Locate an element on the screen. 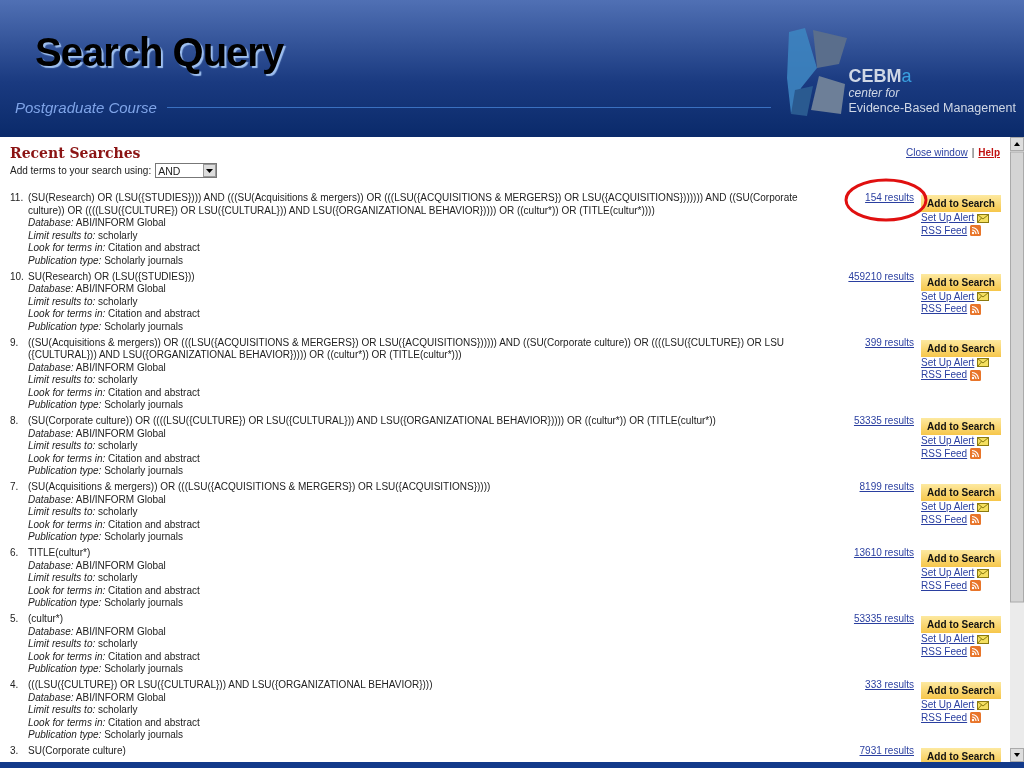  entry-number: 4. is located at coordinates (15, 685).